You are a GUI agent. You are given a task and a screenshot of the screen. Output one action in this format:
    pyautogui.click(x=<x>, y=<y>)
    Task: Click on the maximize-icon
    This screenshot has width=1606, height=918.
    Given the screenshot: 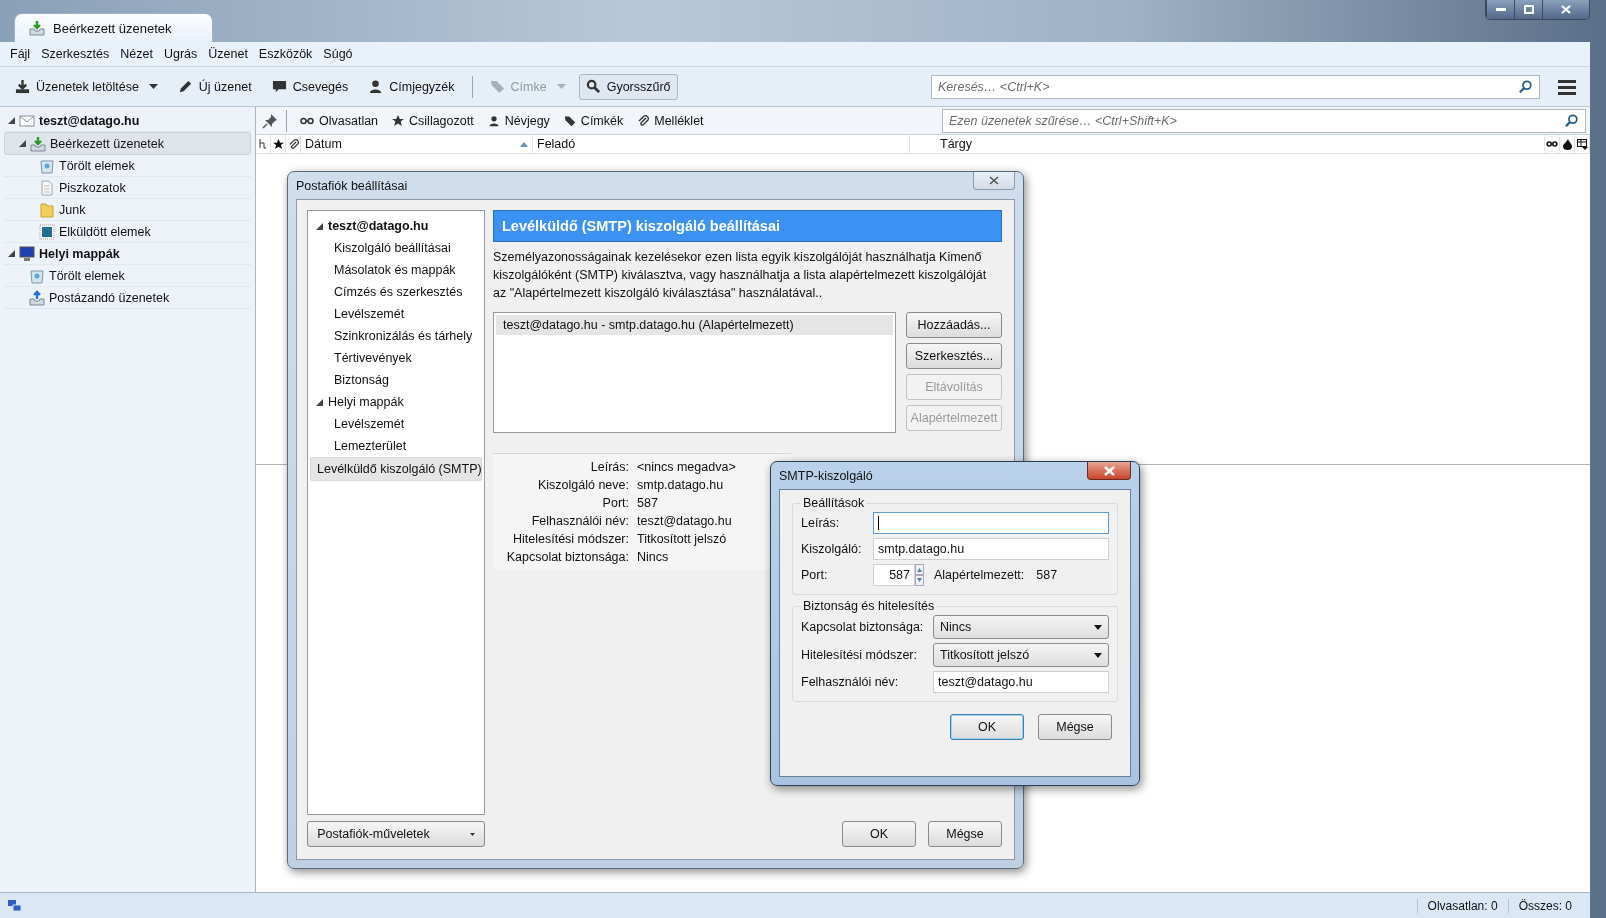 What is the action you would take?
    pyautogui.click(x=1528, y=9)
    